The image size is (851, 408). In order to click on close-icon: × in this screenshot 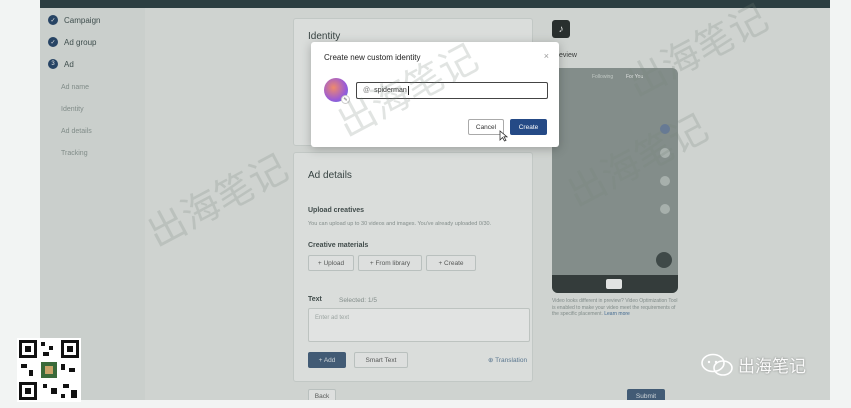, I will do `click(546, 56)`.